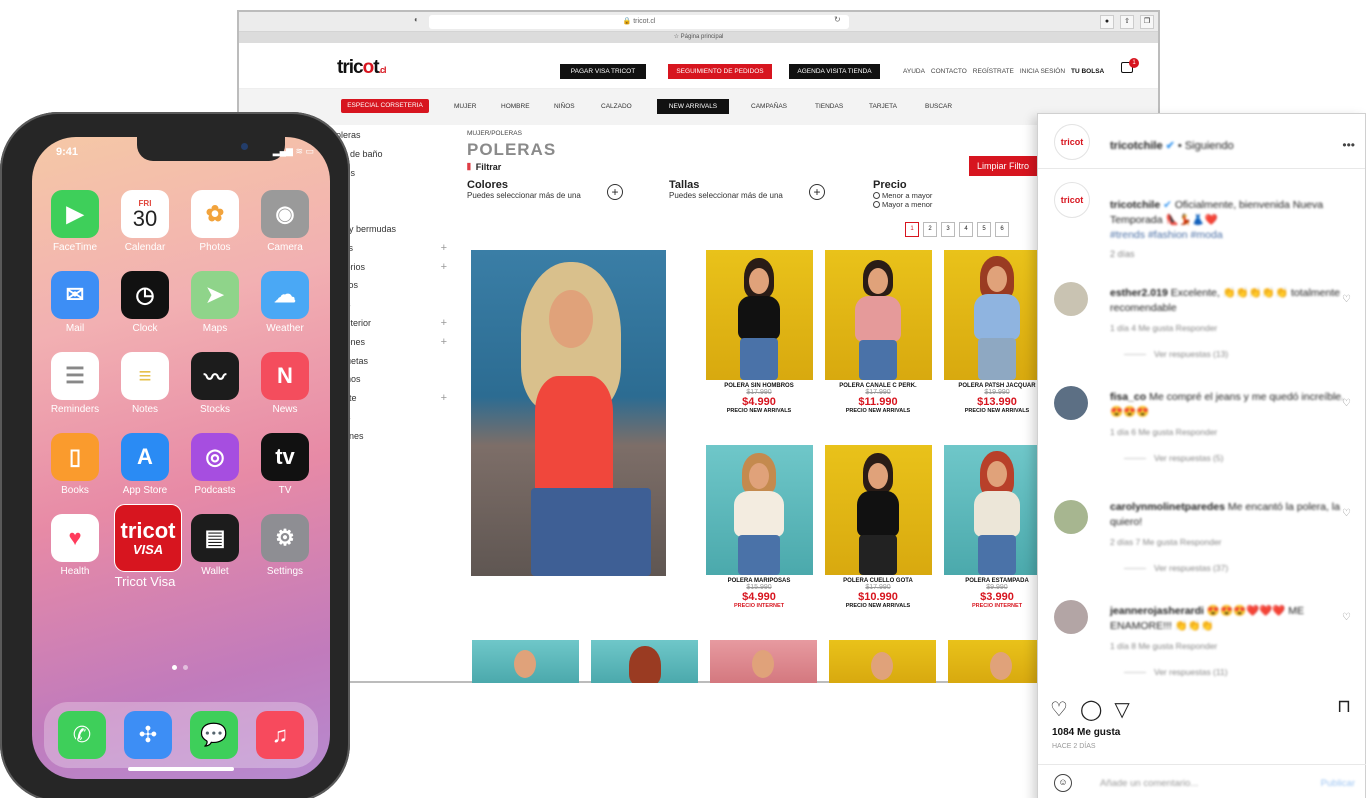 The width and height of the screenshot is (1366, 798). What do you see at coordinates (966, 229) in the screenshot?
I see `page-button: 4` at bounding box center [966, 229].